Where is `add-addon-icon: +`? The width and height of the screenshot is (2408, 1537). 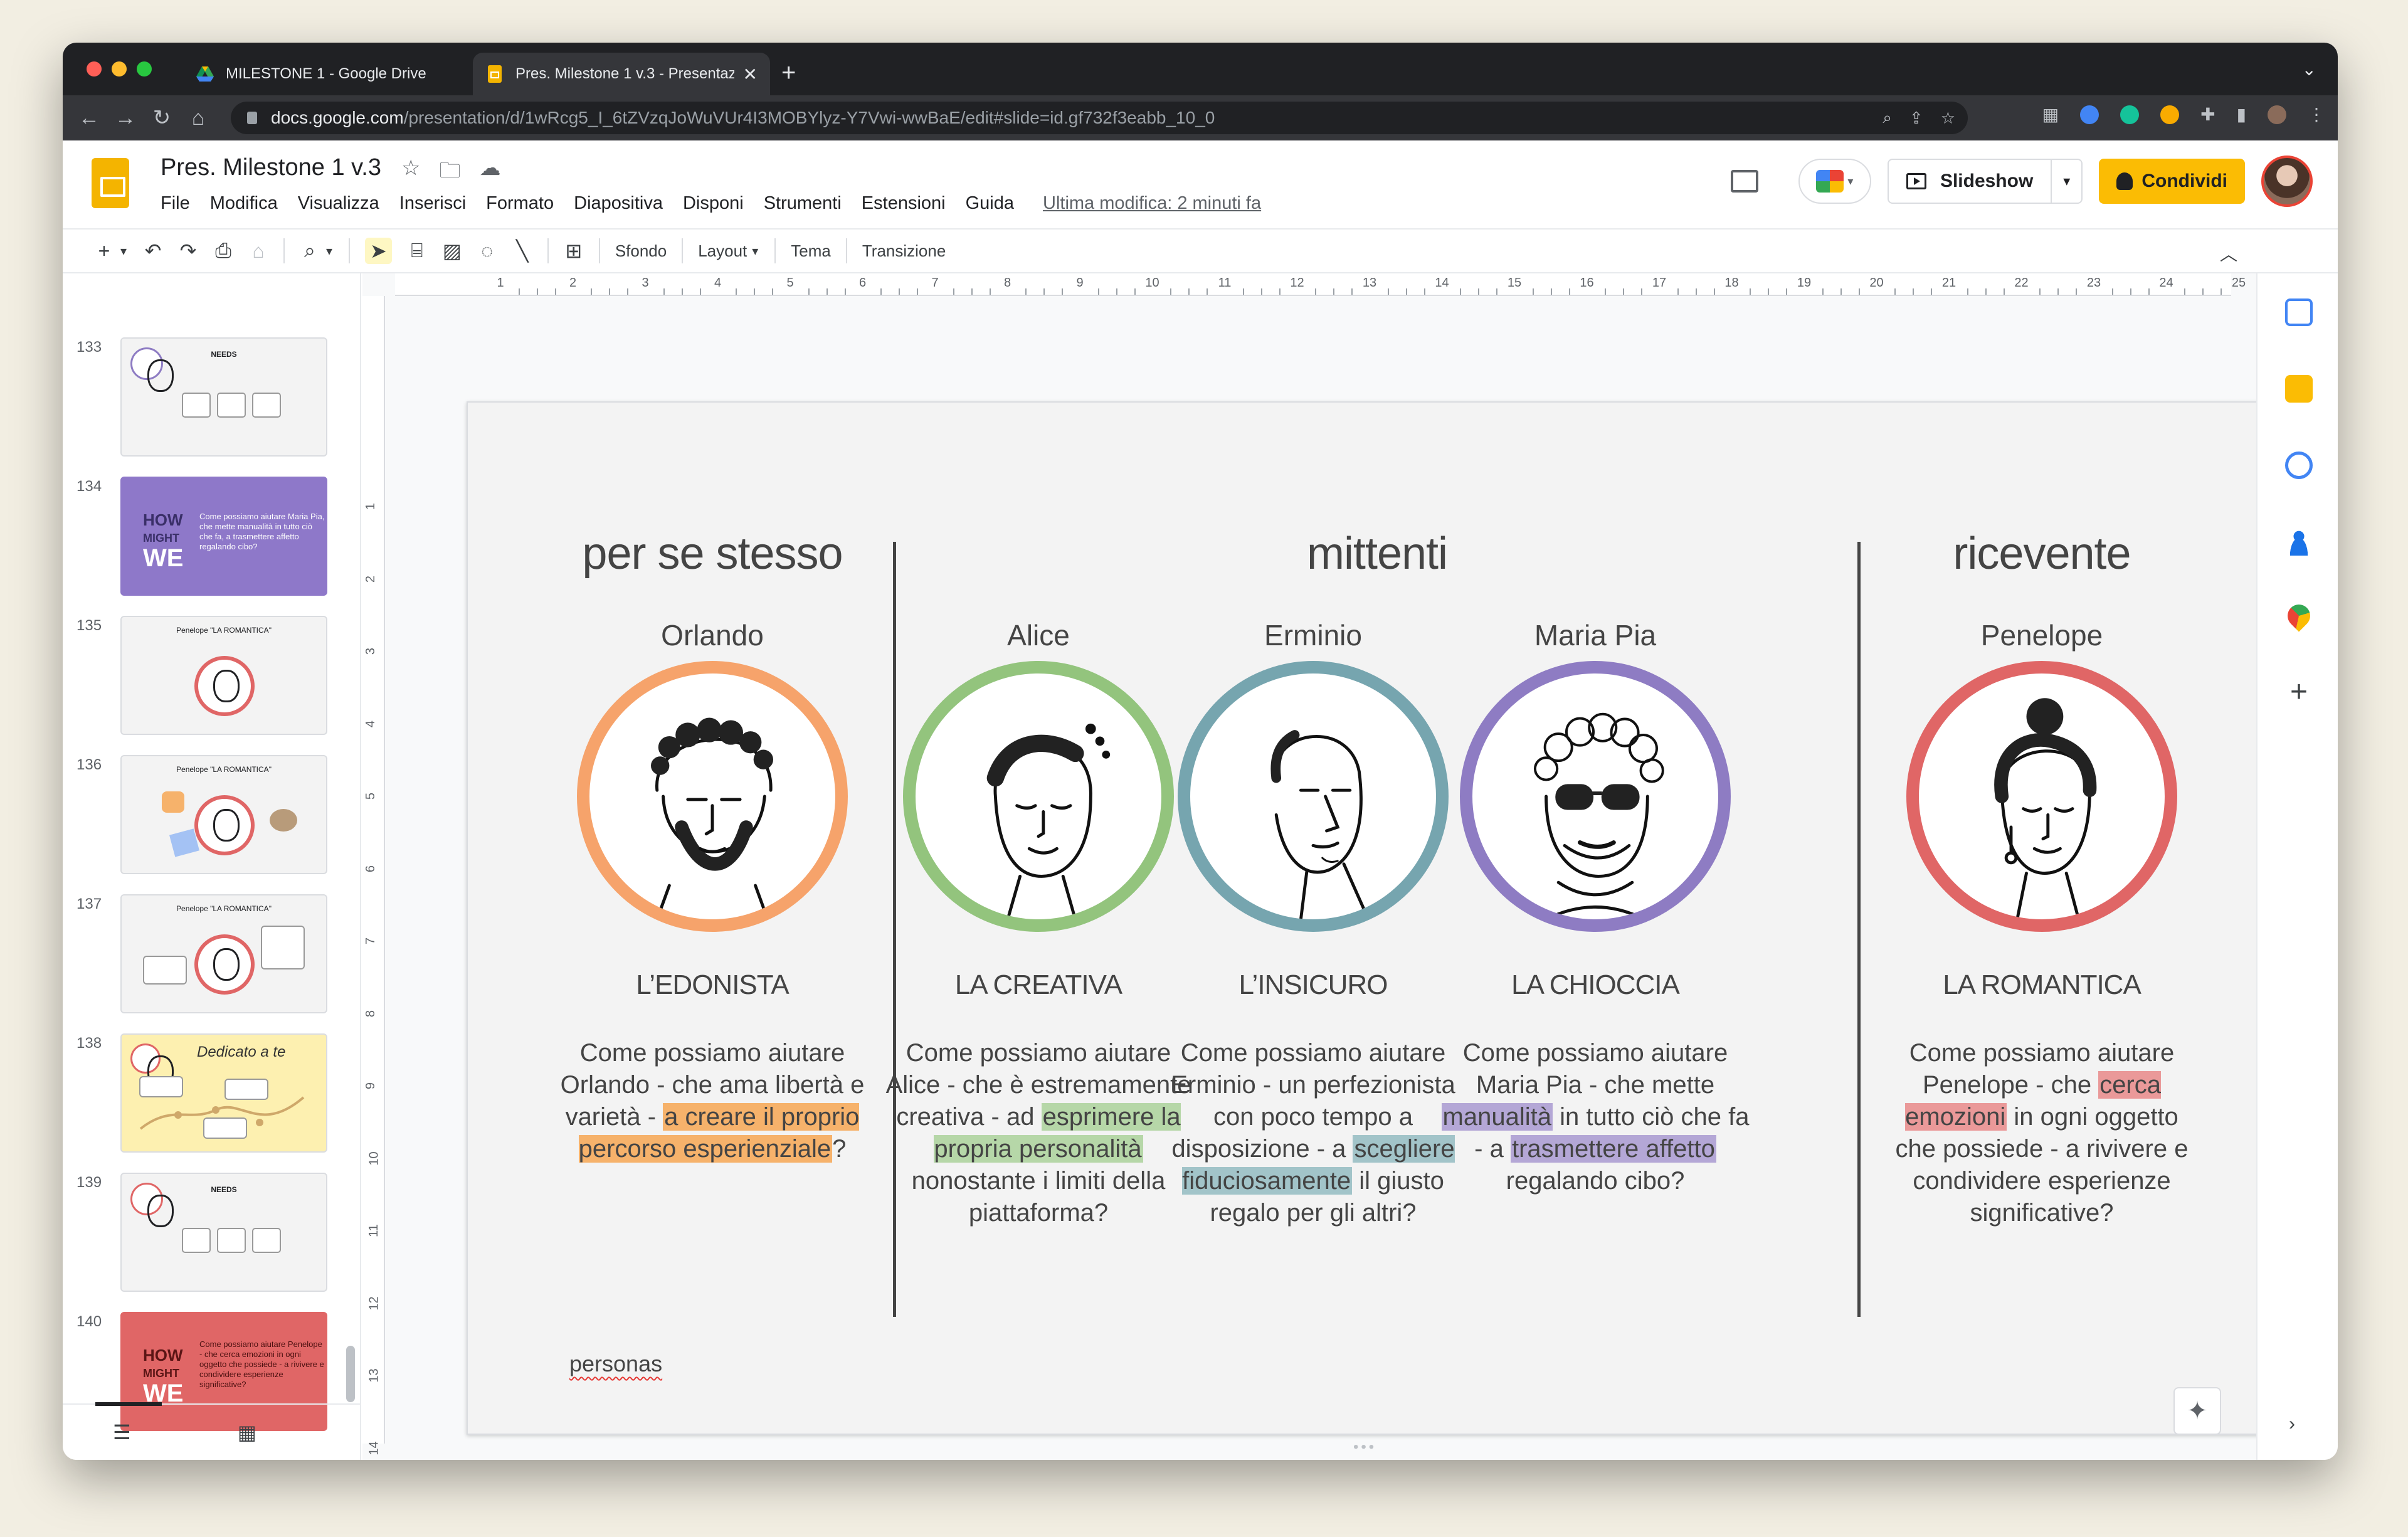 add-addon-icon: + is located at coordinates (2299, 692).